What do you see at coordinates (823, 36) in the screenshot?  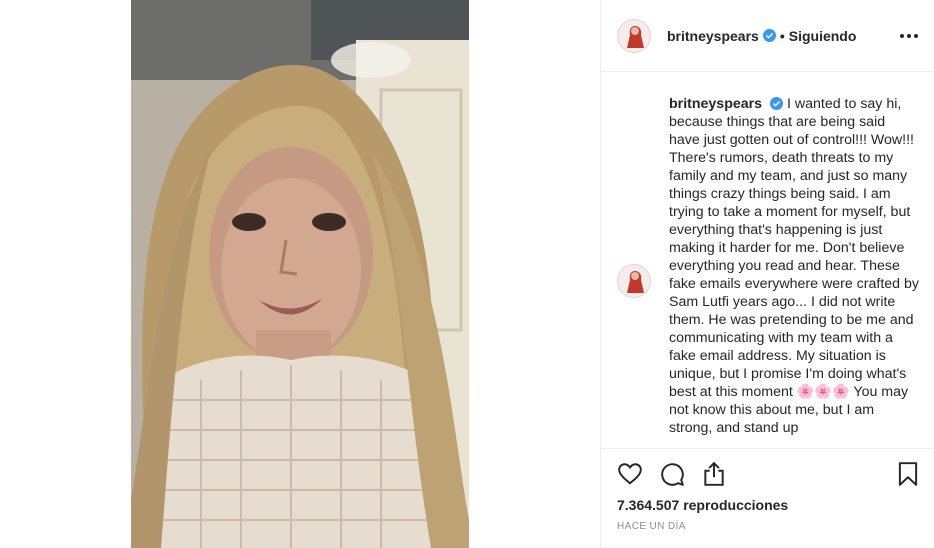 I see `follow-status-button: Siguiendo` at bounding box center [823, 36].